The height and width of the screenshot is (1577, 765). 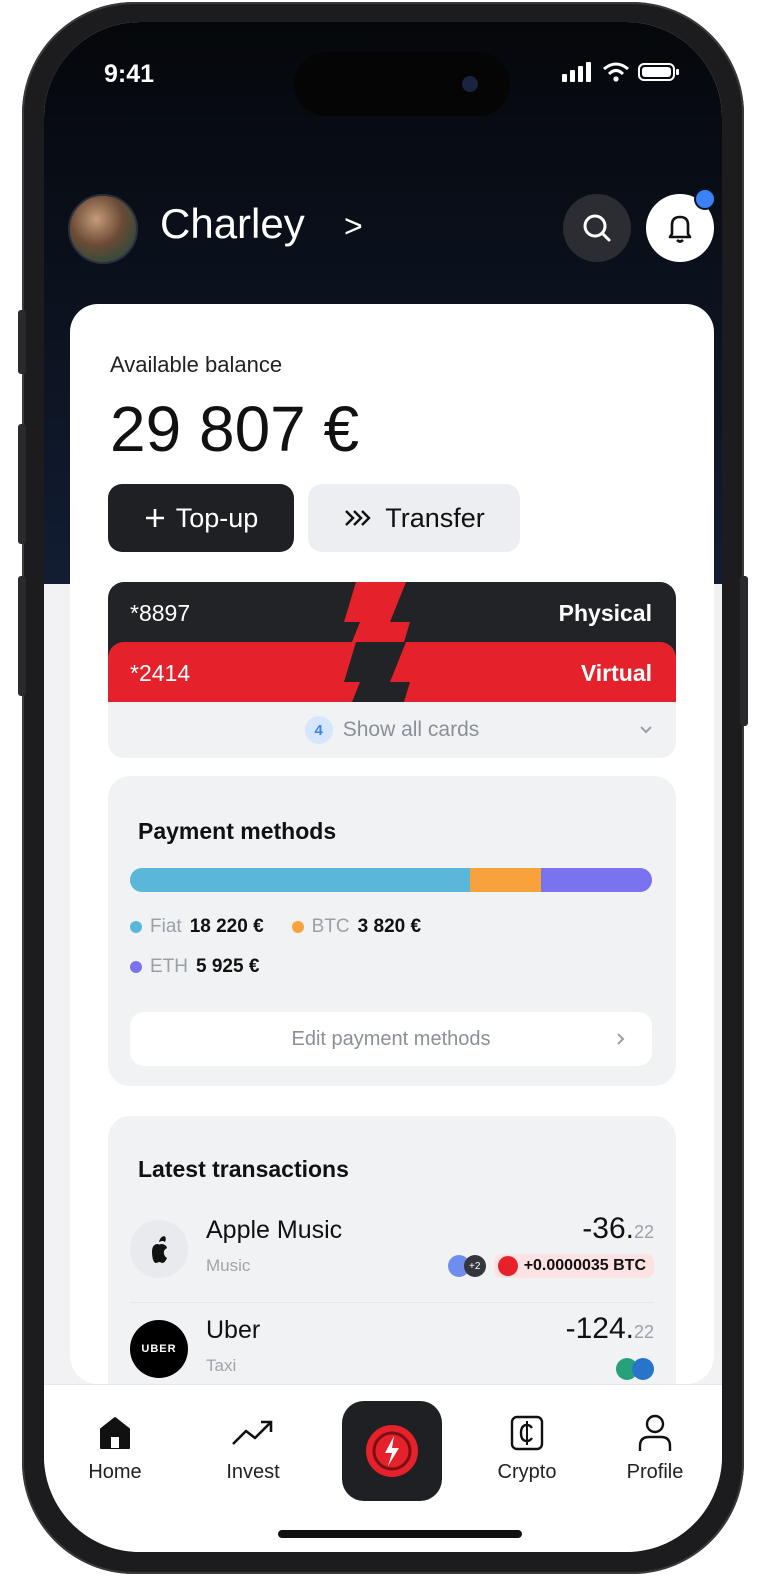 What do you see at coordinates (300, 880) in the screenshot?
I see `bar-segment-fiat` at bounding box center [300, 880].